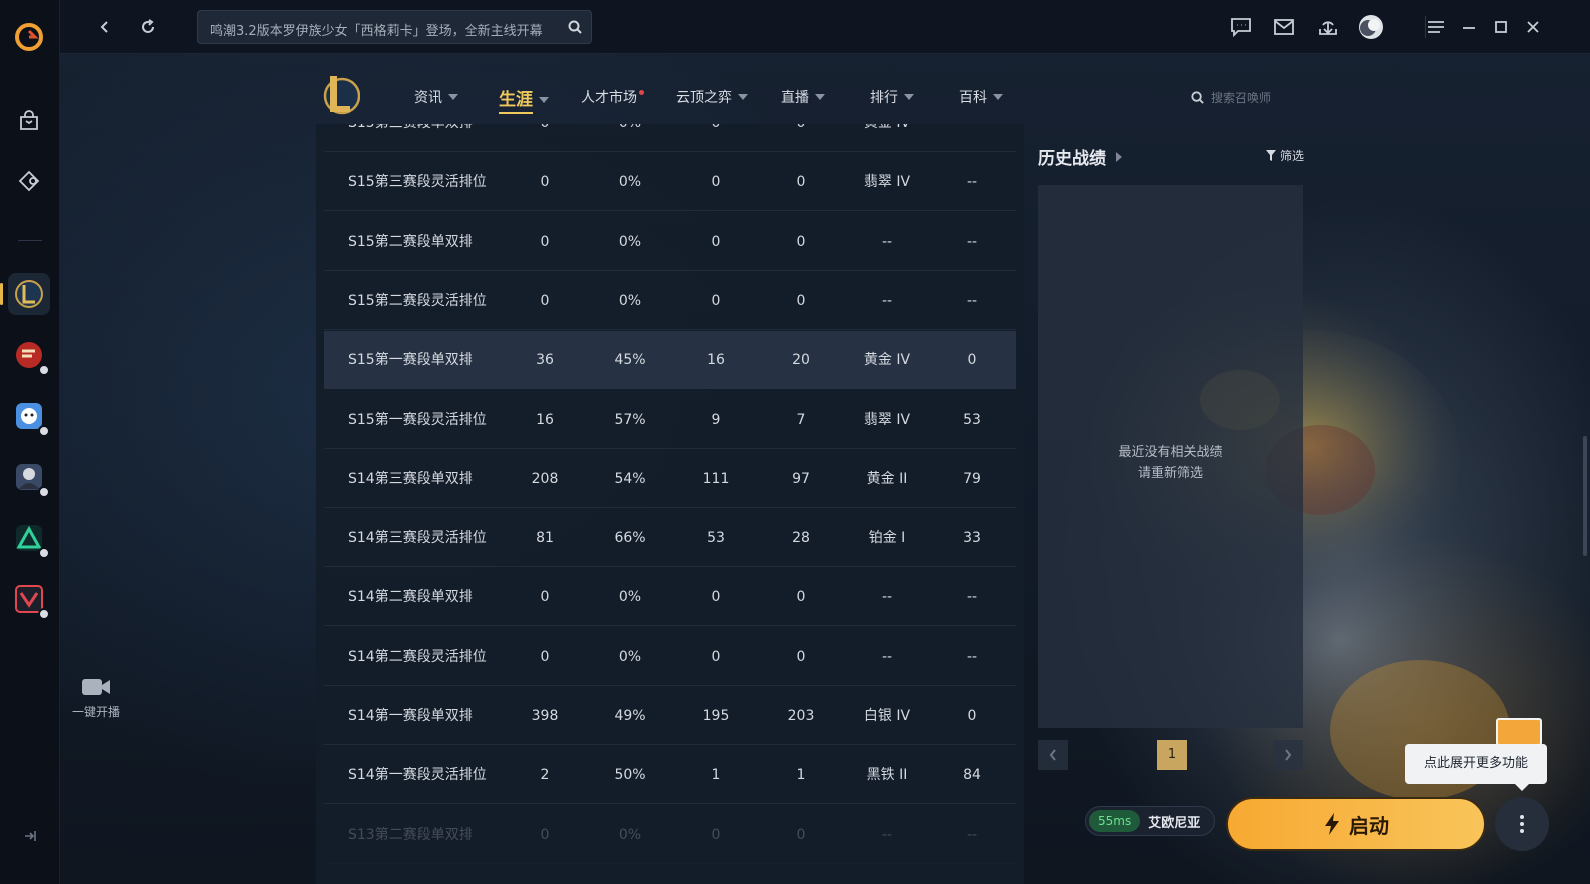 This screenshot has height=884, width=1590. I want to click on global-search-input: 鸣潮3.2版本罗伊族少女「西格莉卡」登场，全新主线开幕, so click(394, 27).